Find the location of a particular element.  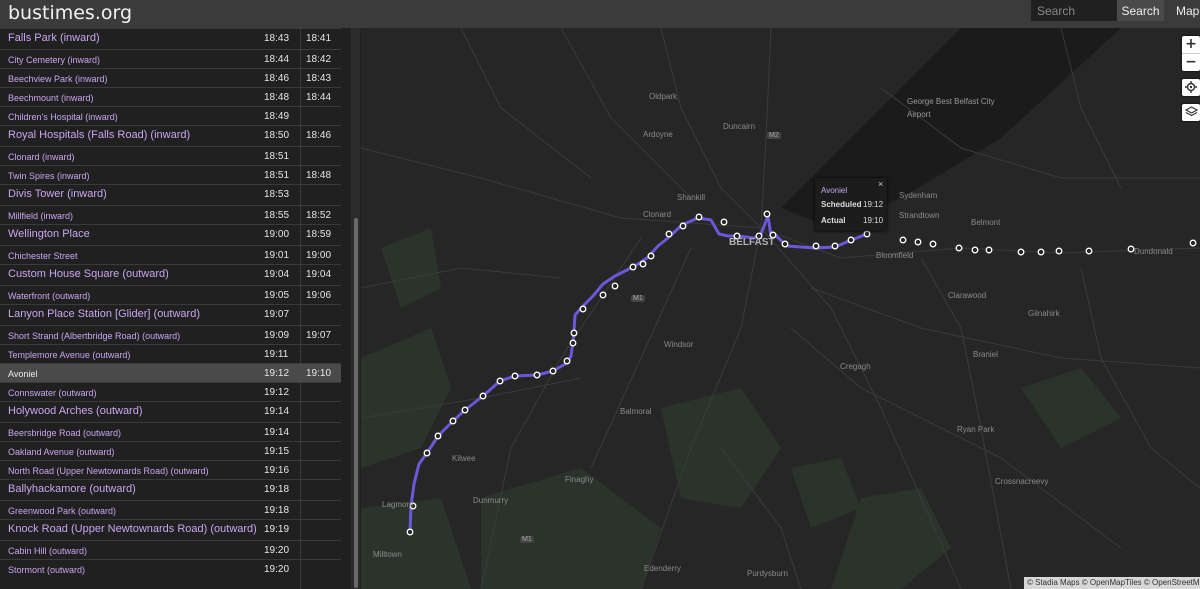

stop-name: Waterfront (outward) is located at coordinates (49, 296).